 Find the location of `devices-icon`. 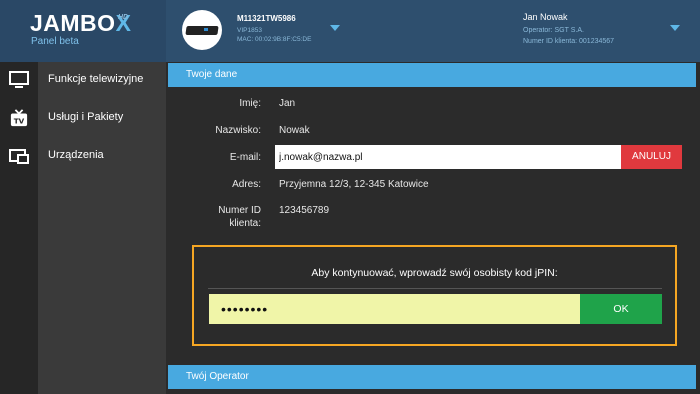

devices-icon is located at coordinates (19, 156).